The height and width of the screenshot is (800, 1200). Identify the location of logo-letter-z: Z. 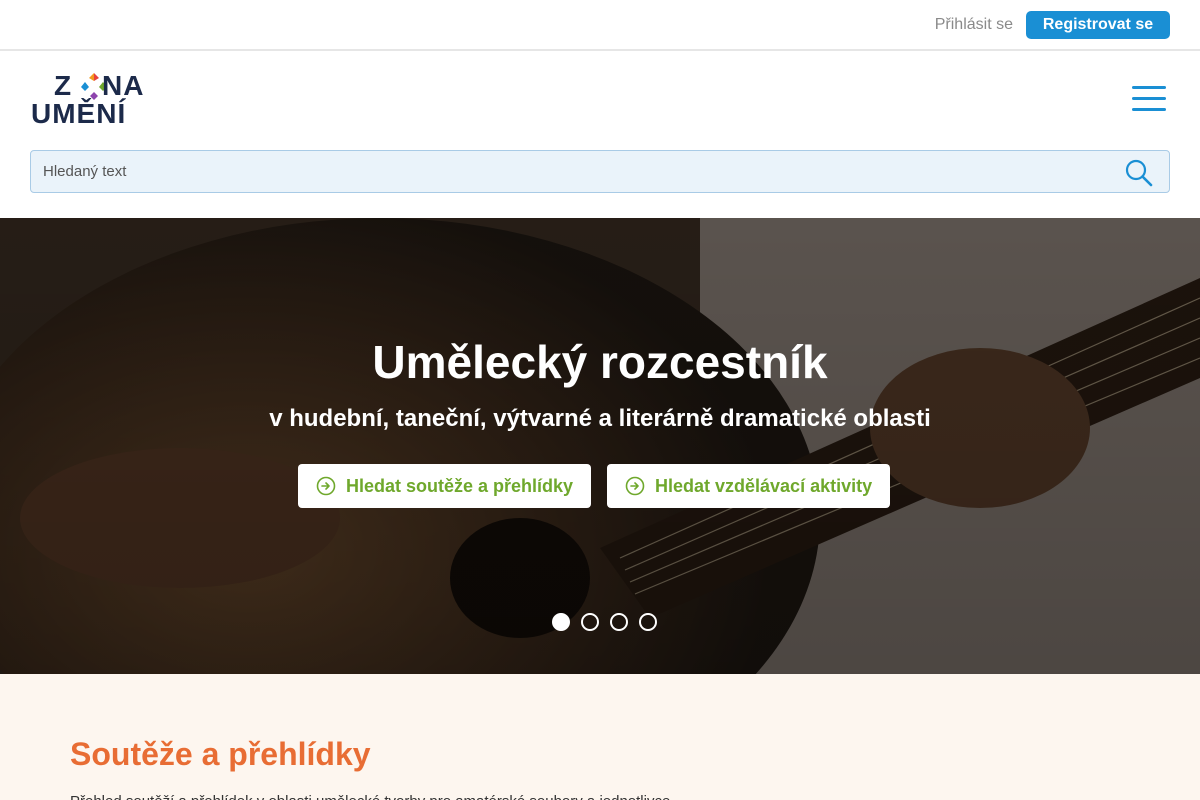
(63, 85).